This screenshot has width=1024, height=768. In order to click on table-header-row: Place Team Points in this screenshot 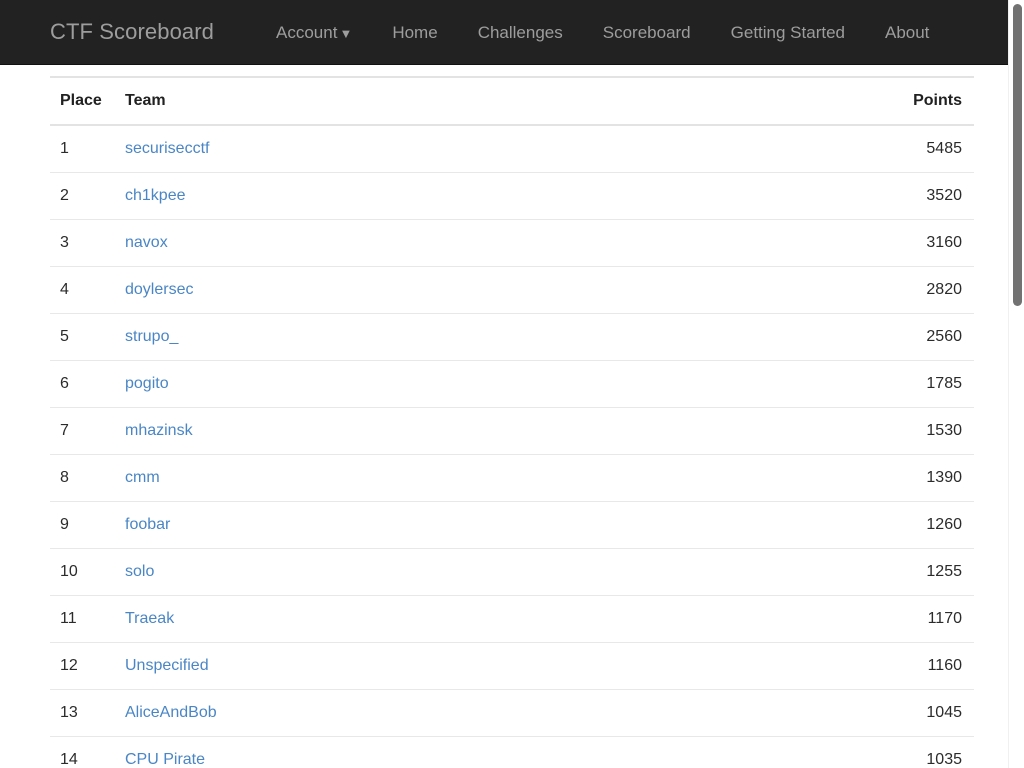, I will do `click(512, 101)`.